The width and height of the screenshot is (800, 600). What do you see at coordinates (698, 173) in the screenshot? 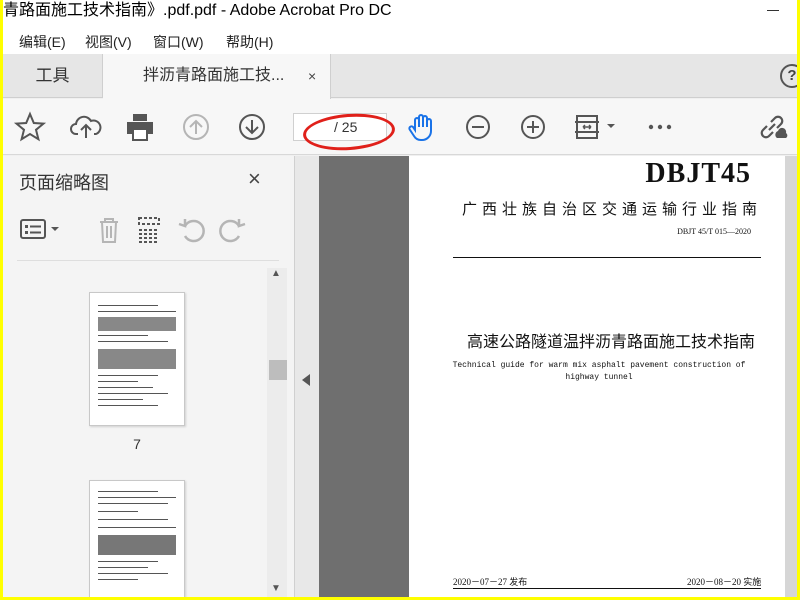
I see `standard-code: DBJT45` at bounding box center [698, 173].